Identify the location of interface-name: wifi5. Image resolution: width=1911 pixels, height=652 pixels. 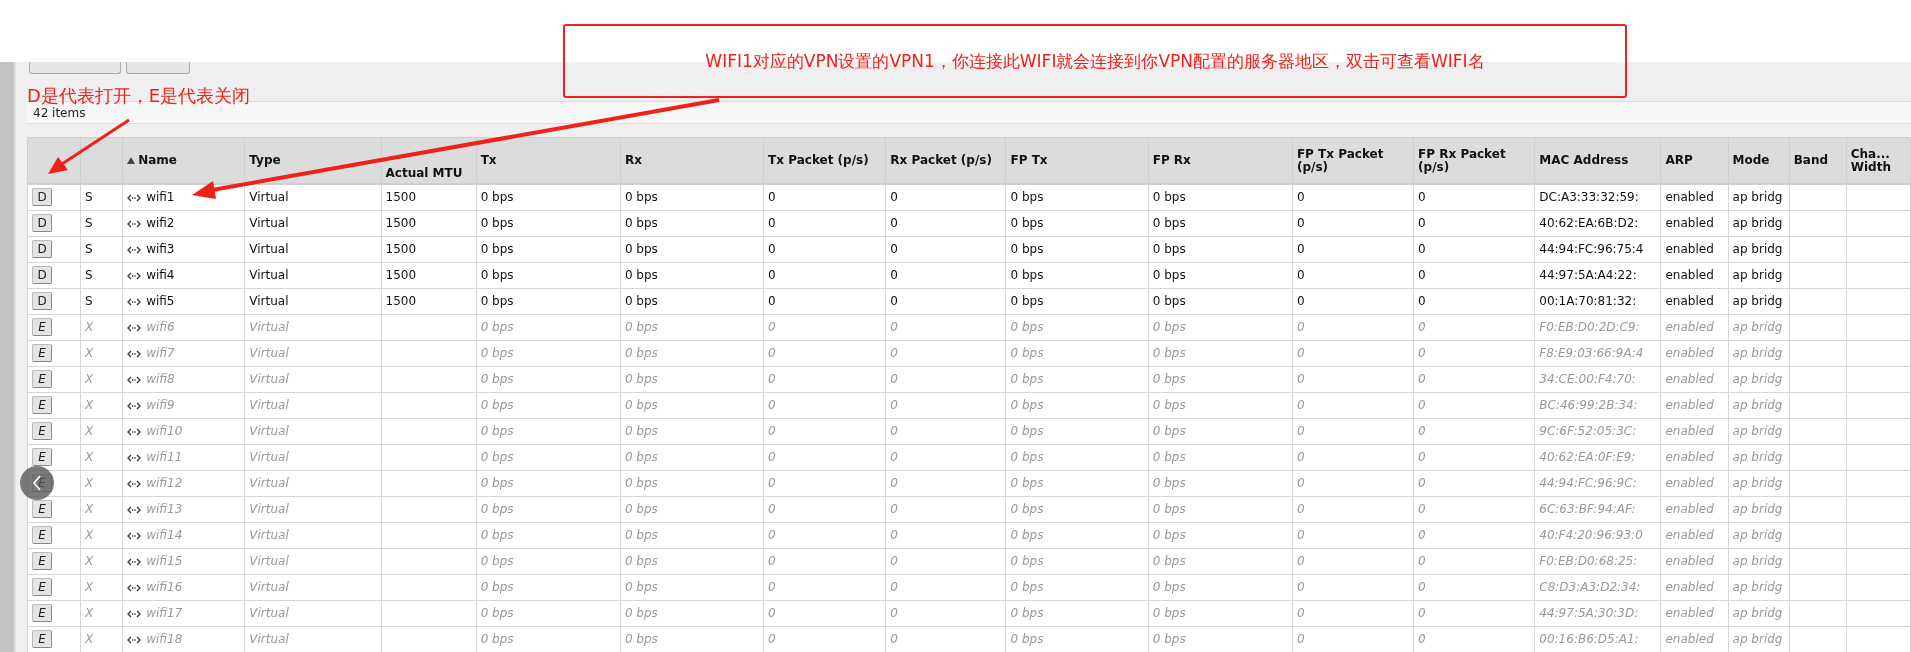
(160, 301).